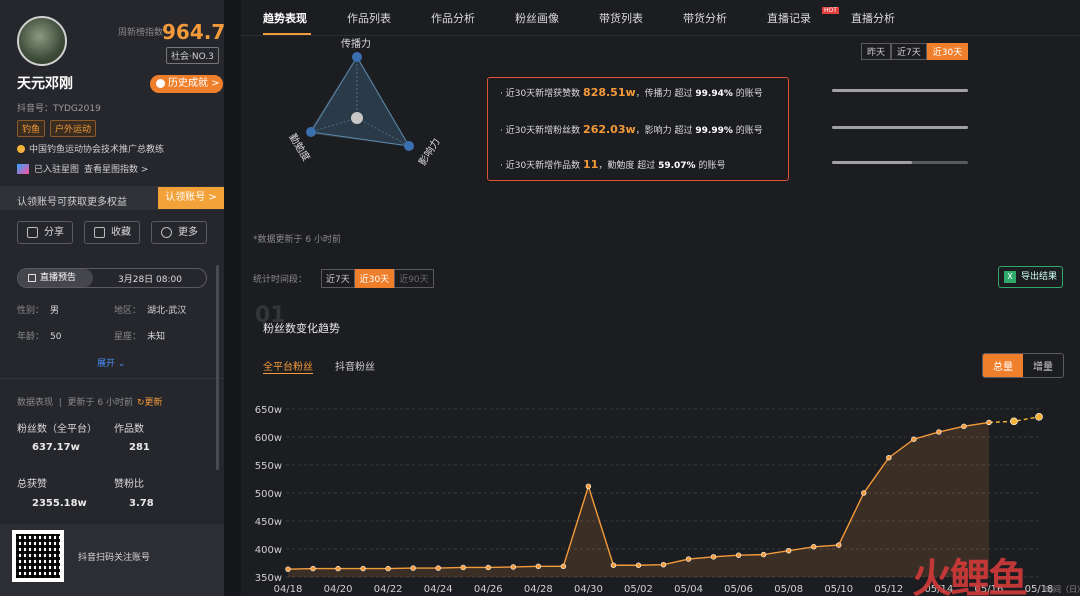 Image resolution: width=1080 pixels, height=596 pixels. I want to click on tab-works-list: 作品列表, so click(369, 18).